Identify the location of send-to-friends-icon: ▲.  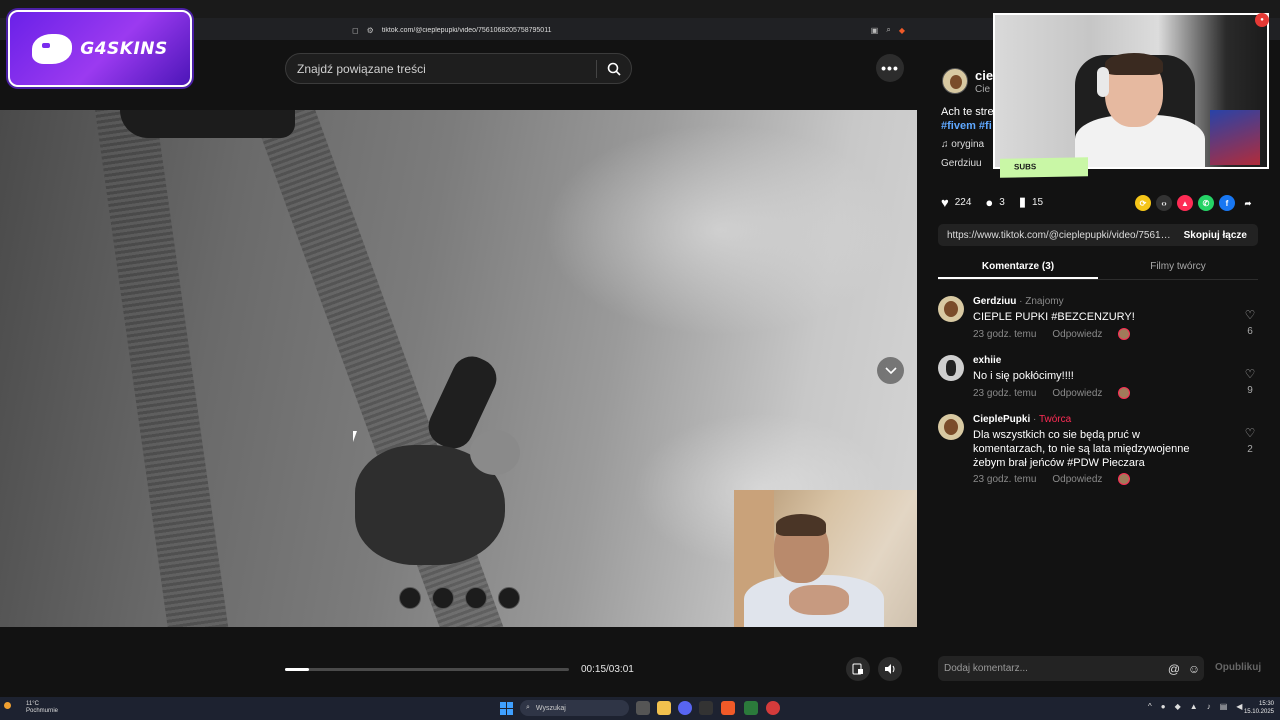
(1185, 203).